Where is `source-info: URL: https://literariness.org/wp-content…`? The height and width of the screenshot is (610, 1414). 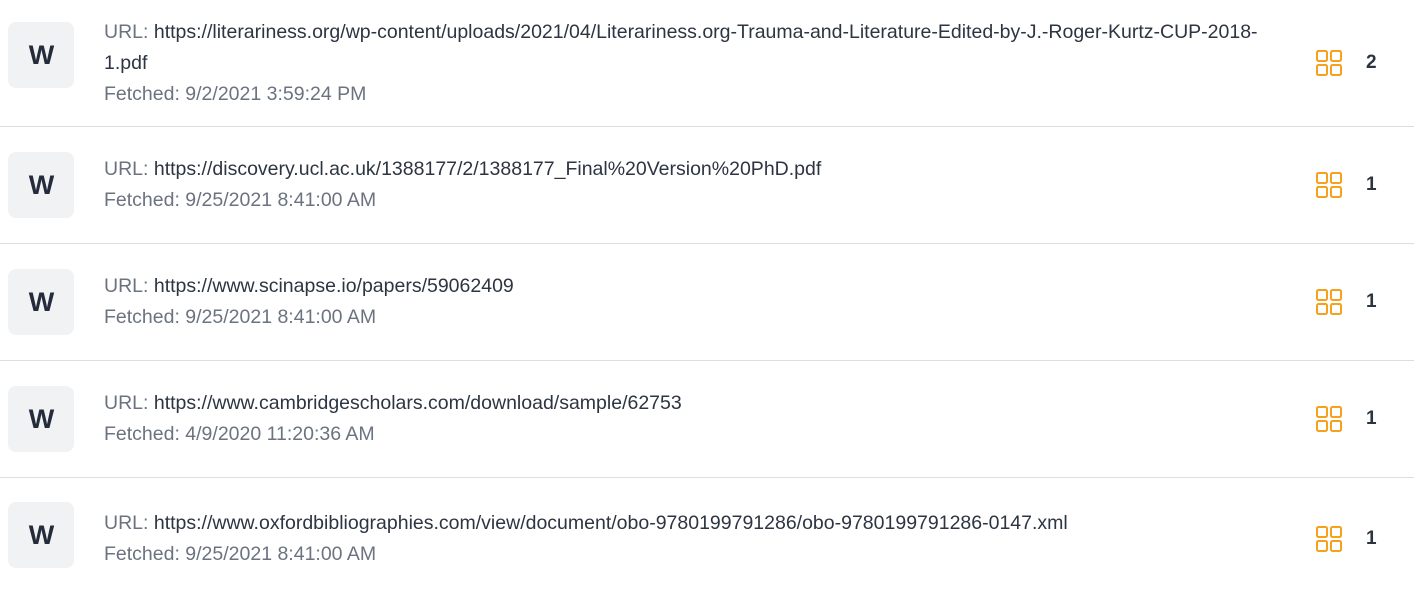 source-info: URL: https://literariness.org/wp-content… is located at coordinates (710, 63).